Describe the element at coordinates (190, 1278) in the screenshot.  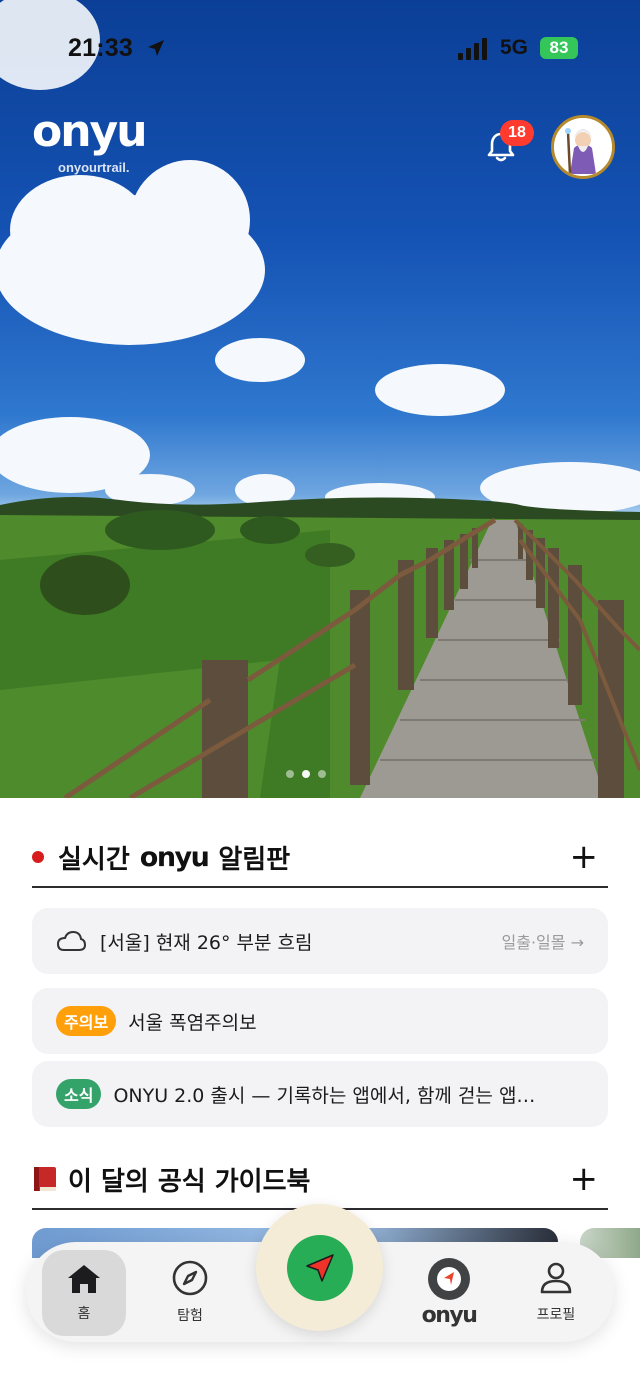
I see `compass-icon` at that location.